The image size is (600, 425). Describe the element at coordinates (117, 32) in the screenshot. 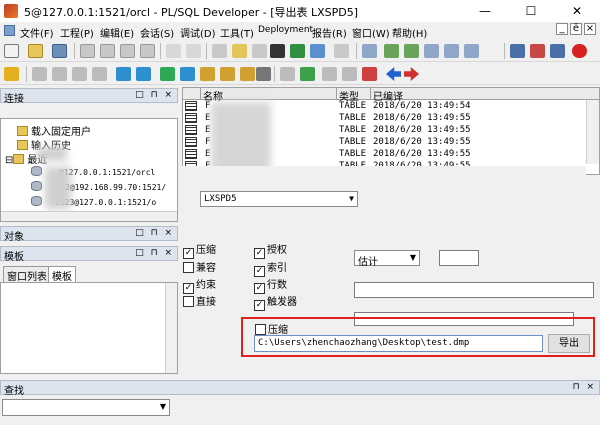

I see `menu-edit: 编辑(E)` at that location.